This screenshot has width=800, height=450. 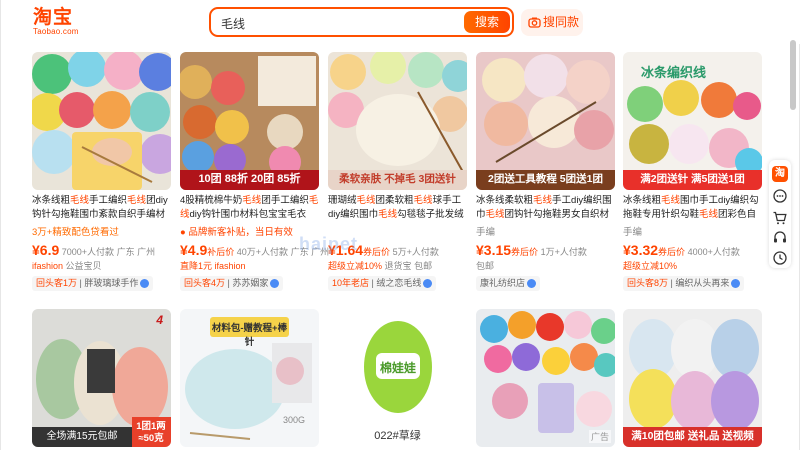 I want to click on history-icon, so click(x=780, y=258).